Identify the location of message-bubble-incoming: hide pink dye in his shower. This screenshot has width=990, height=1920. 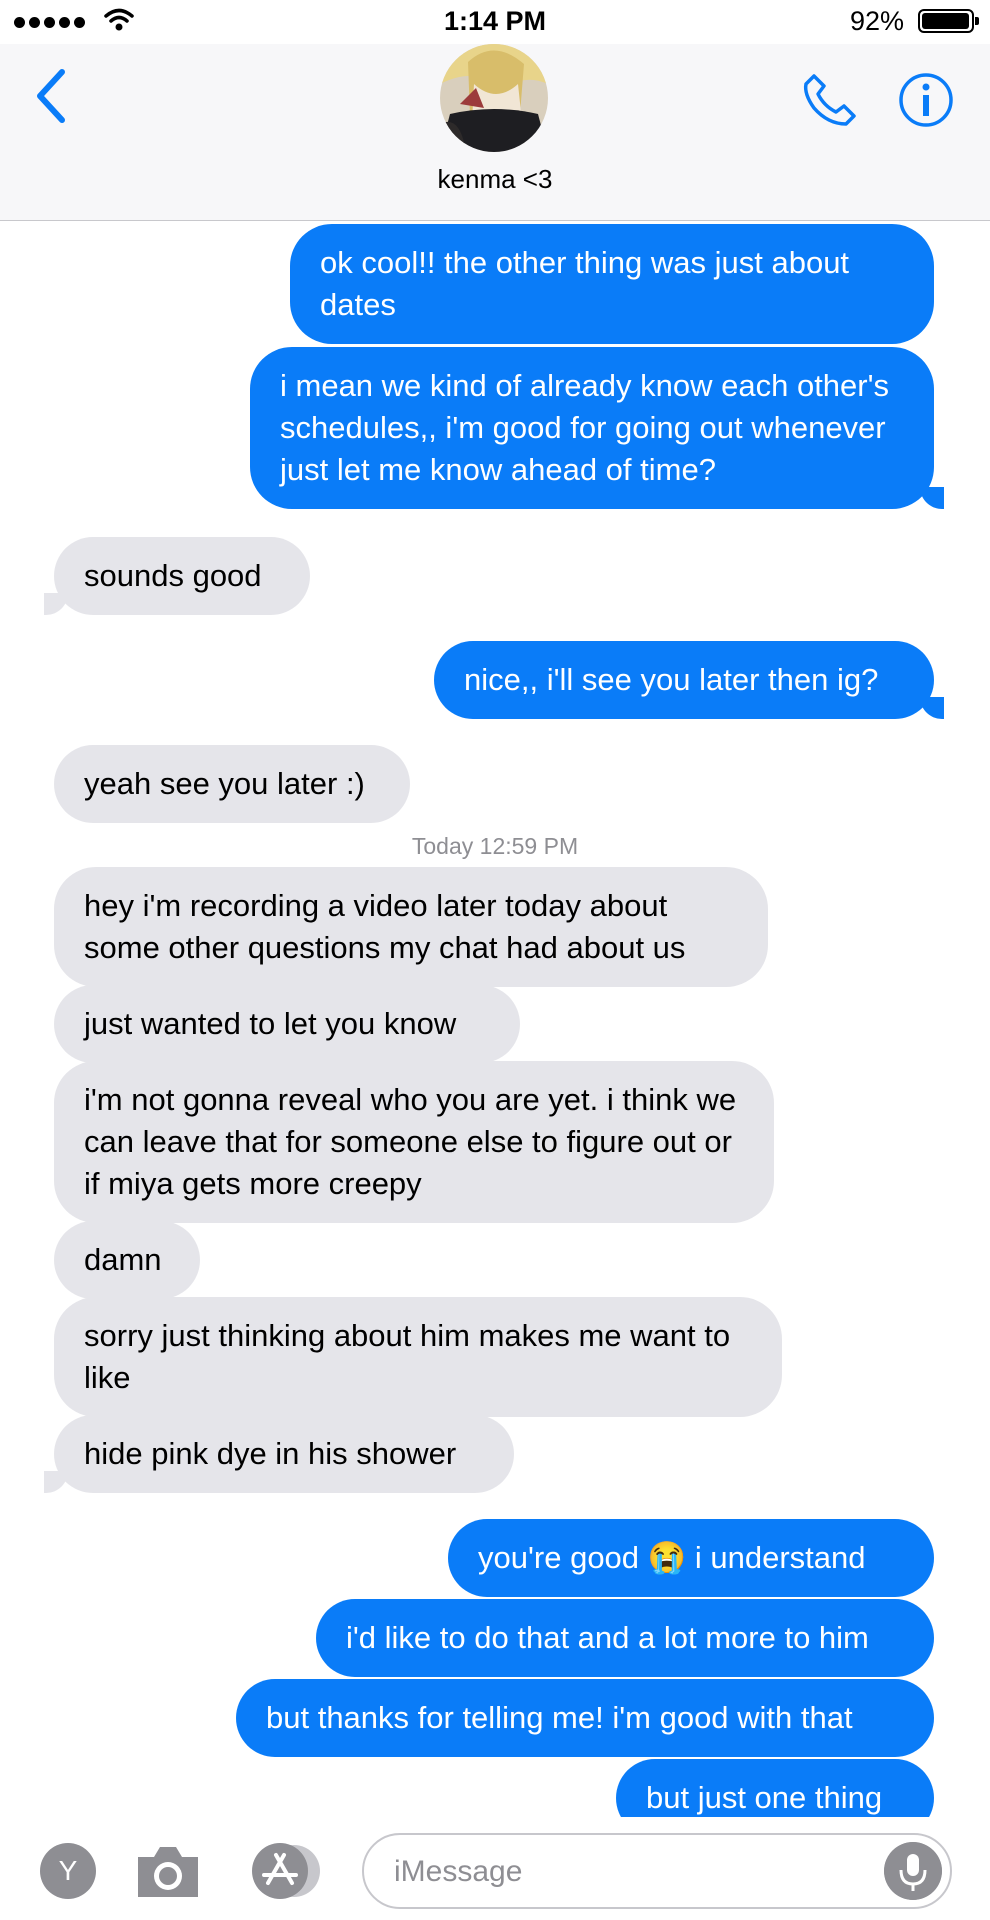
(279, 1454).